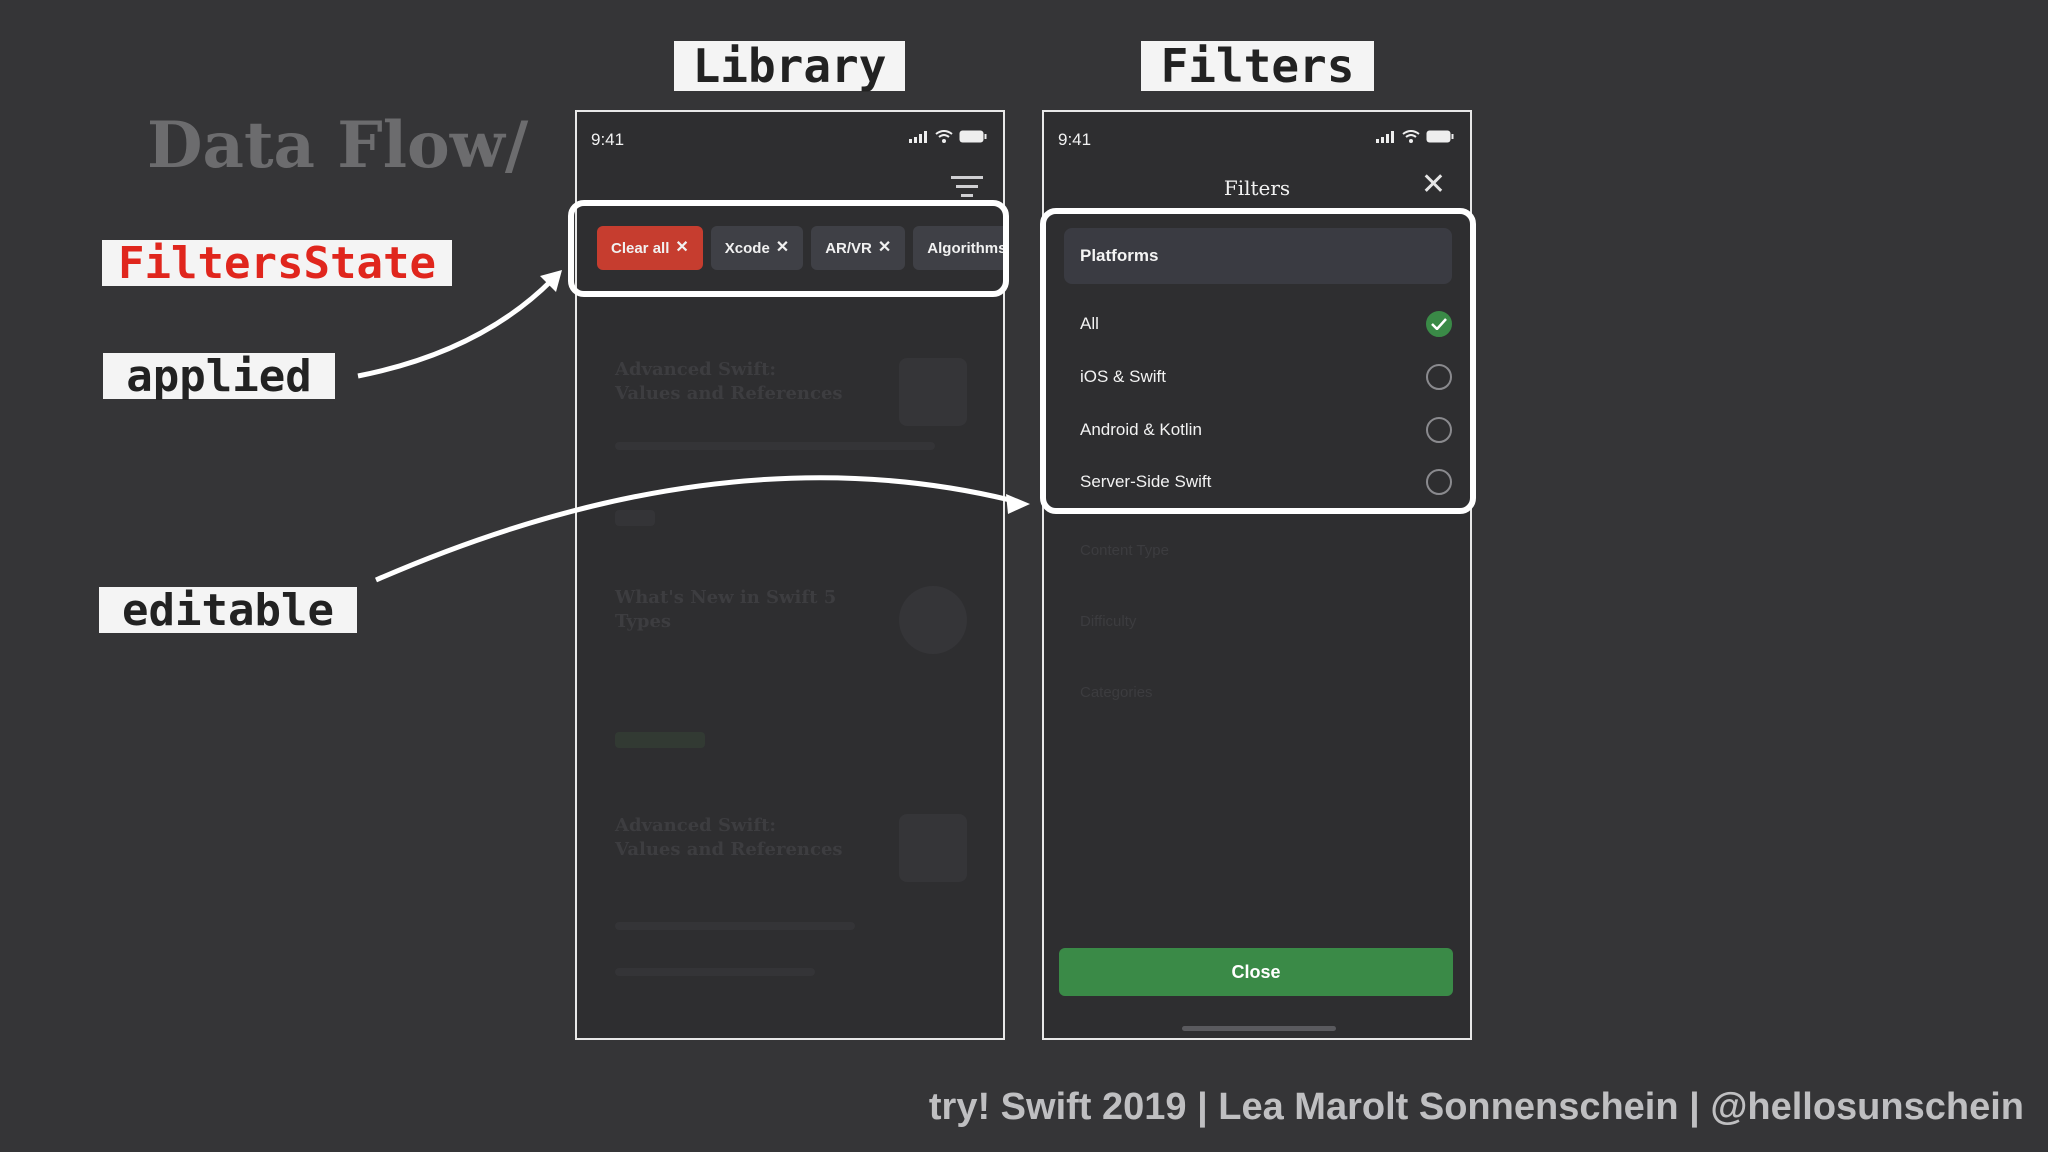 The height and width of the screenshot is (1152, 2048). What do you see at coordinates (455, 328) in the screenshot?
I see `applied-arrow` at bounding box center [455, 328].